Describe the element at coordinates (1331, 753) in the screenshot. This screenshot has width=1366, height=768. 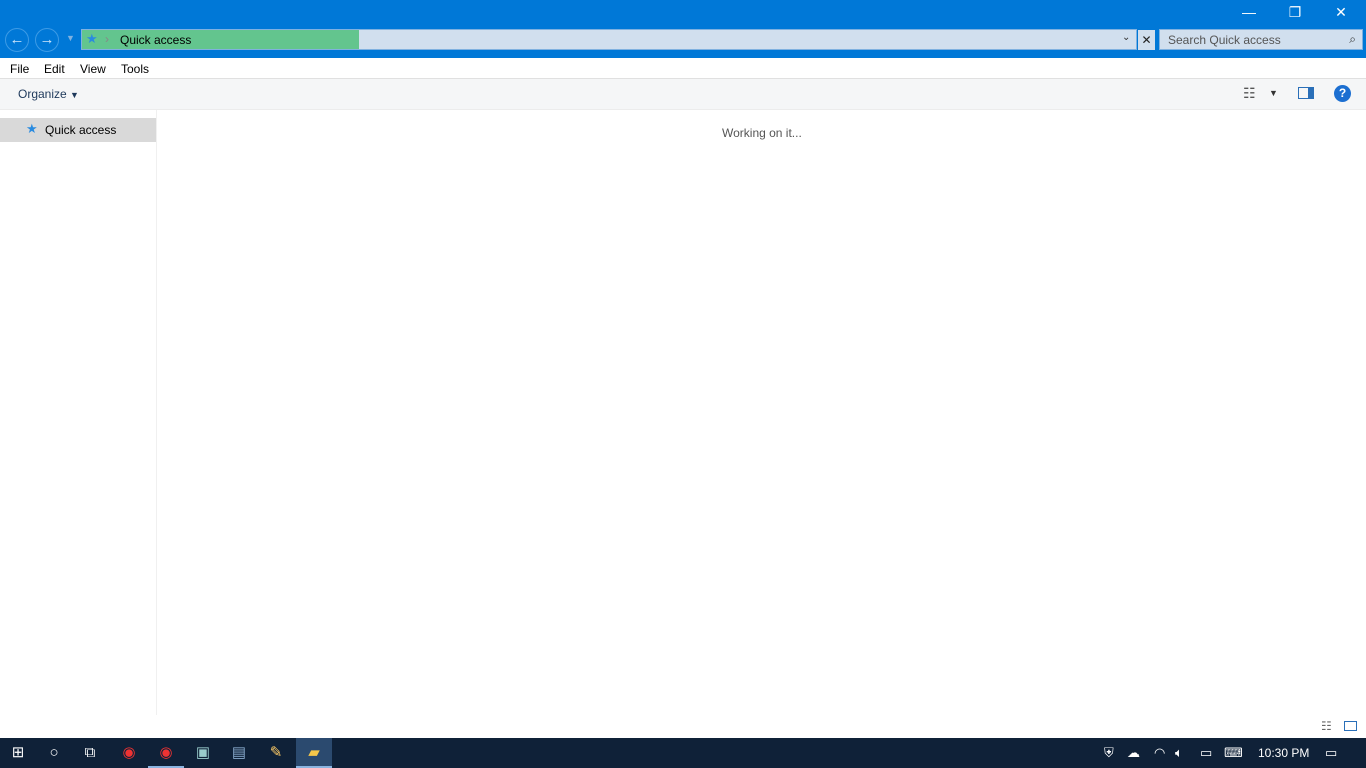
I see `action-center-icon: ▭` at that location.